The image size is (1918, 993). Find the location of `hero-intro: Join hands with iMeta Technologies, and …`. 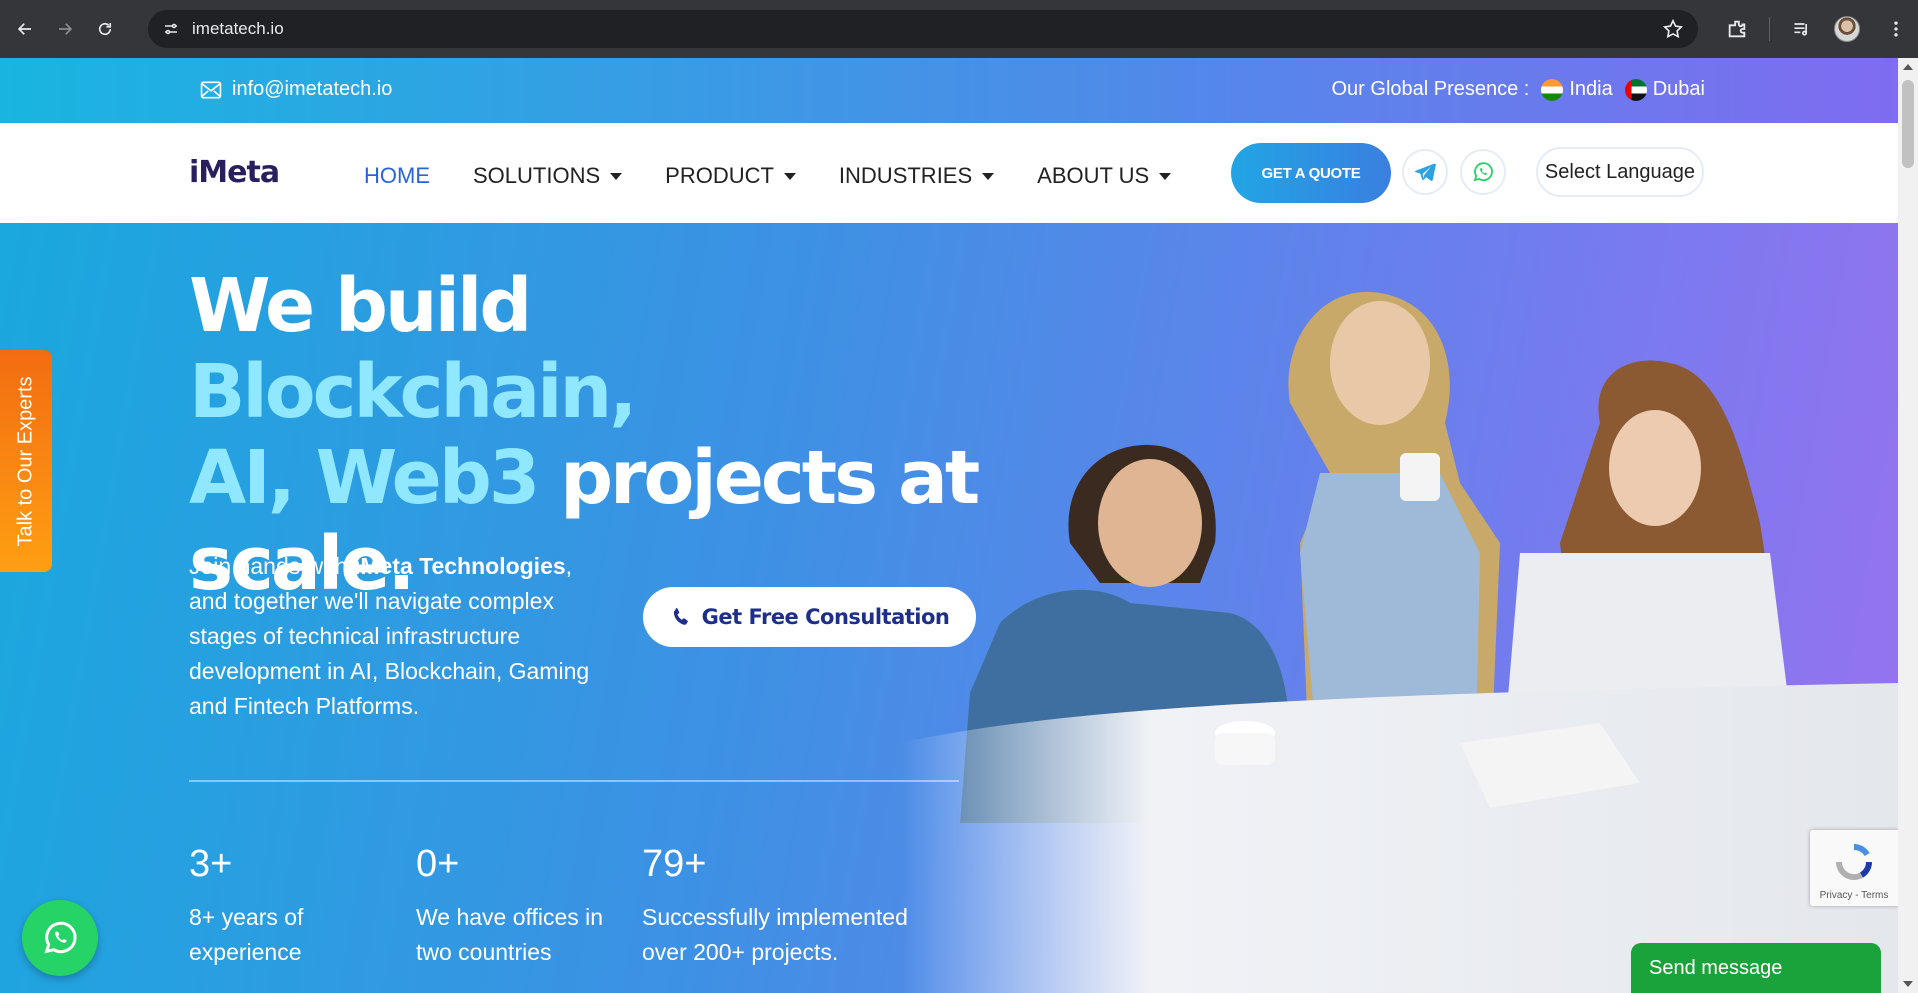

hero-intro: Join hands with iMeta Technologies, and … is located at coordinates (399, 636).